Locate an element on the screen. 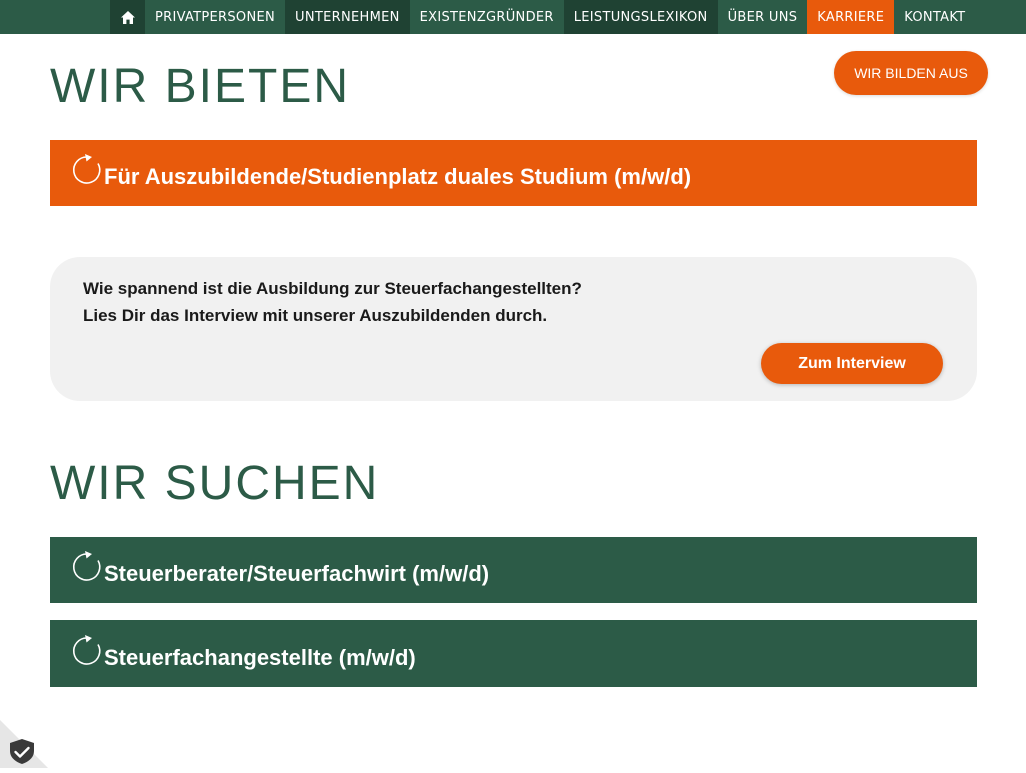 Image resolution: width=1026 pixels, height=773 pixels. shield-check-icon is located at coordinates (24, 744).